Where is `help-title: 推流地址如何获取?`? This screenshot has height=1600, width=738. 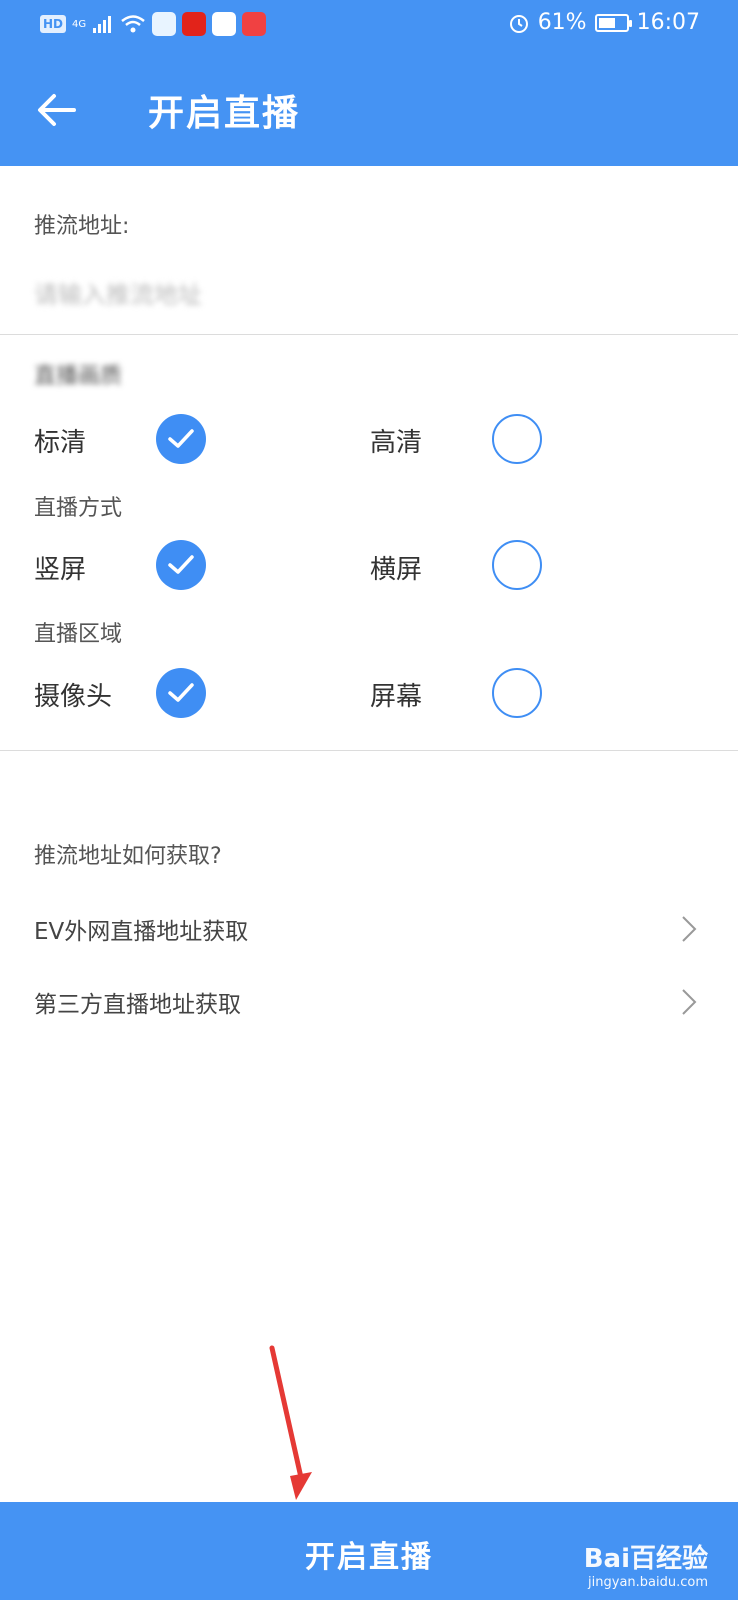 help-title: 推流地址如何获取? is located at coordinates (128, 856).